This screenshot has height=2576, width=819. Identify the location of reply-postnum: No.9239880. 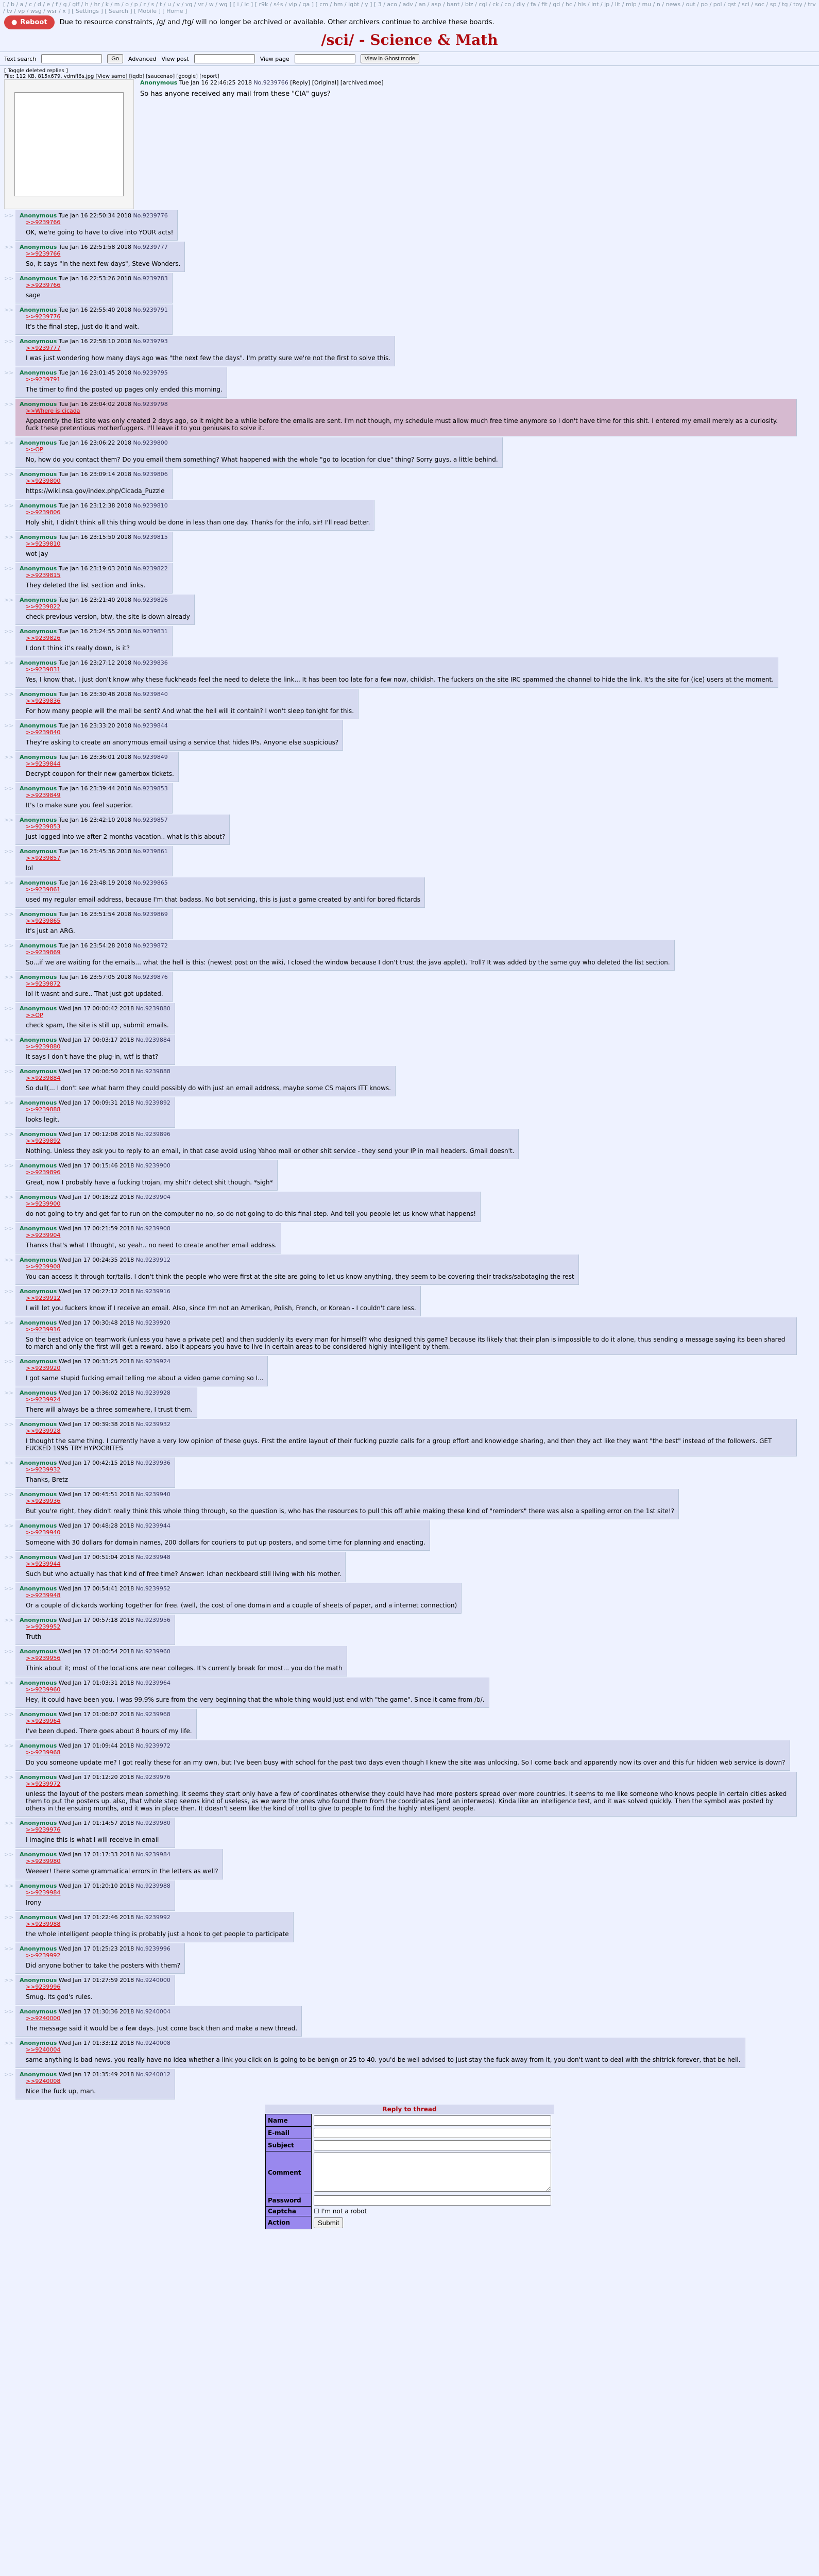
(153, 1008).